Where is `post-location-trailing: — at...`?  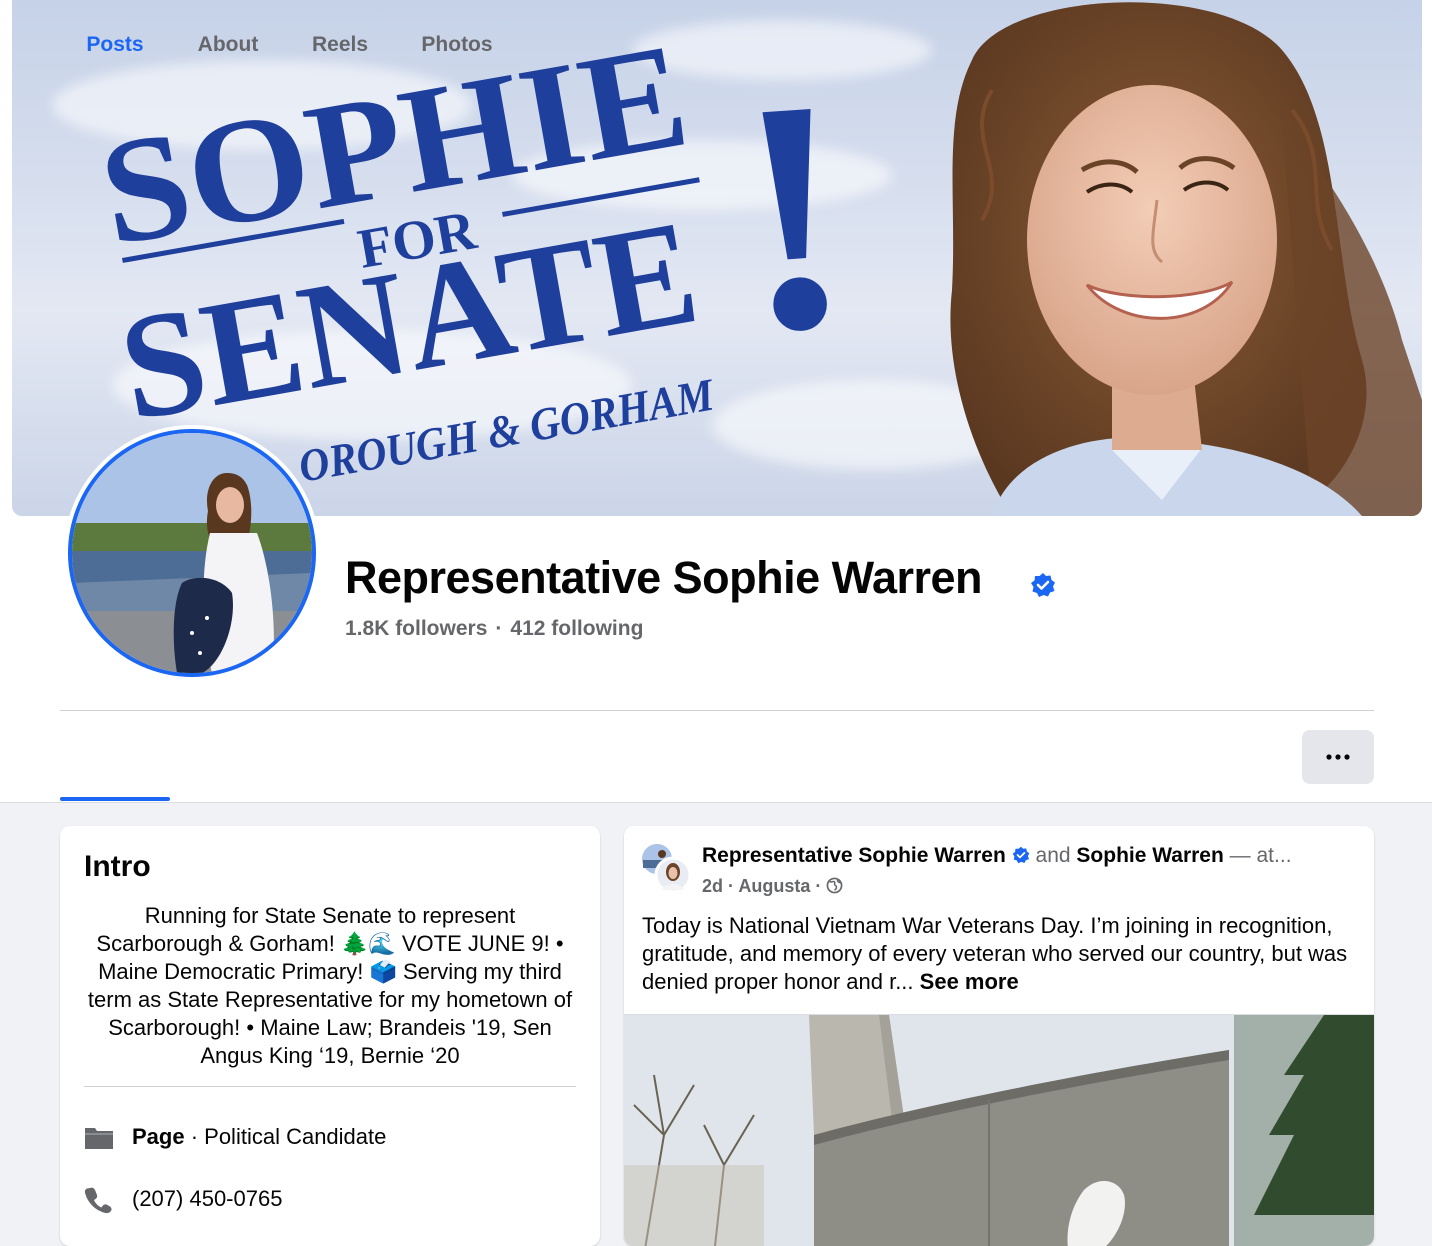 post-location-trailing: — at... is located at coordinates (1261, 855).